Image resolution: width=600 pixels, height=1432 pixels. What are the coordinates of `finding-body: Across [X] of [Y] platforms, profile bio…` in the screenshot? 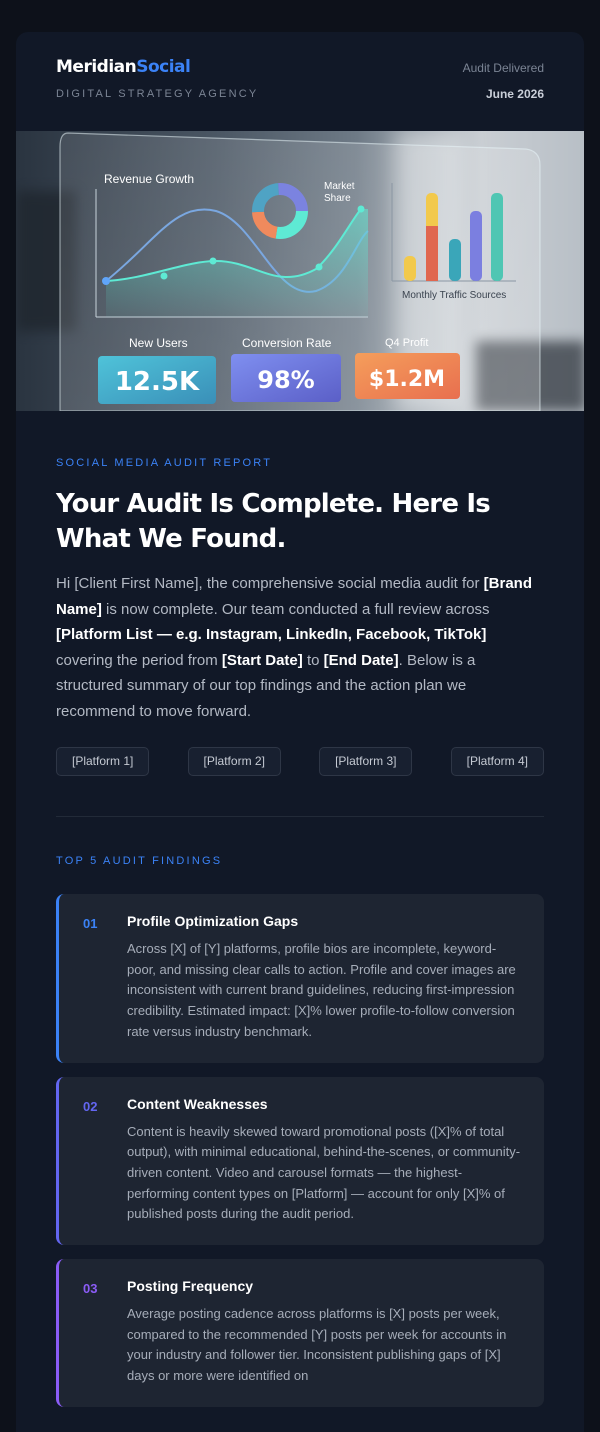 It's located at (321, 990).